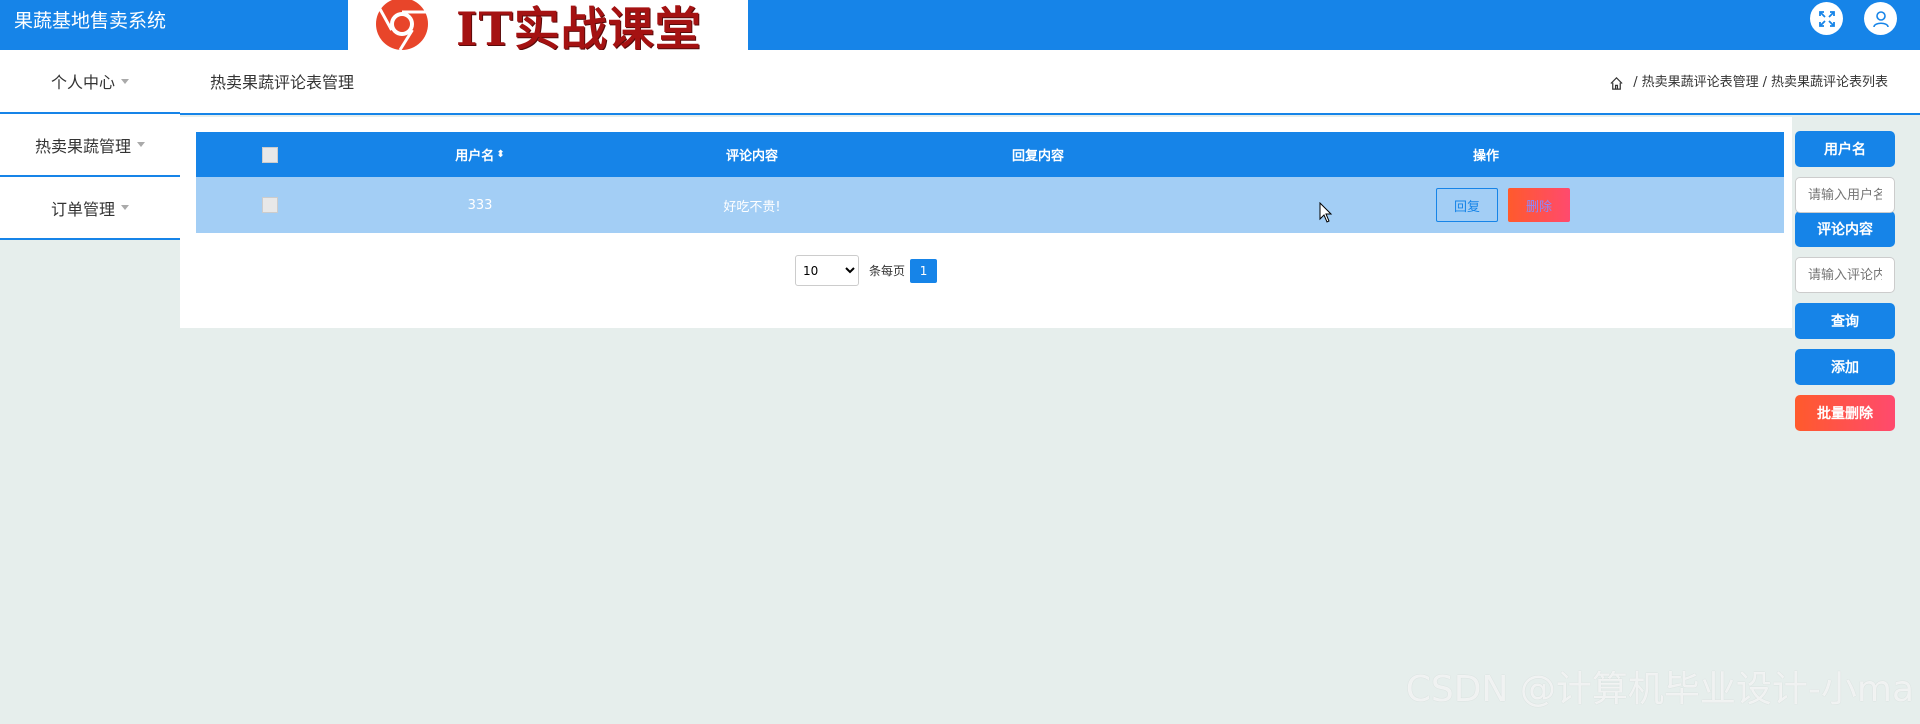  I want to click on select-all-checkbox, so click(270, 154).